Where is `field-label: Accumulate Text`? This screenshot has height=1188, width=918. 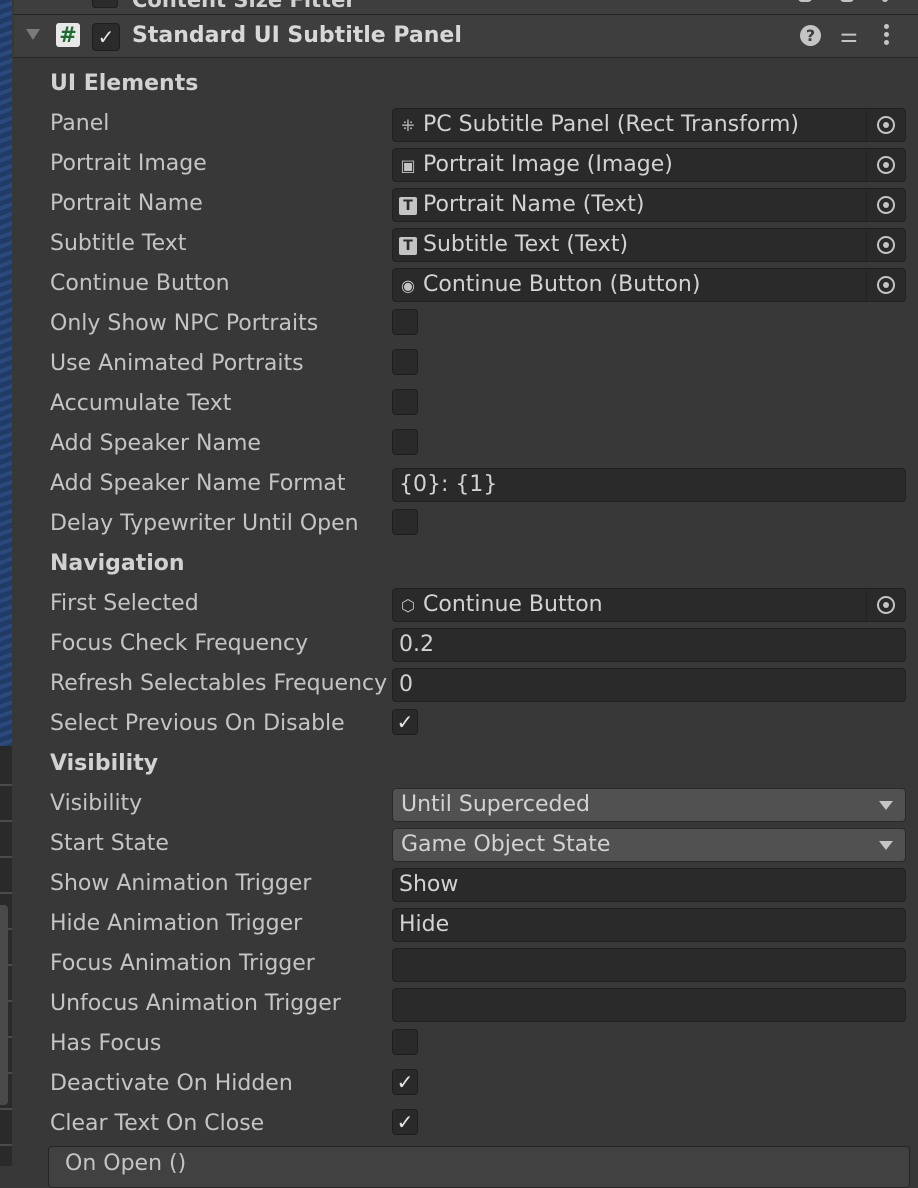
field-label: Accumulate Text is located at coordinates (141, 403).